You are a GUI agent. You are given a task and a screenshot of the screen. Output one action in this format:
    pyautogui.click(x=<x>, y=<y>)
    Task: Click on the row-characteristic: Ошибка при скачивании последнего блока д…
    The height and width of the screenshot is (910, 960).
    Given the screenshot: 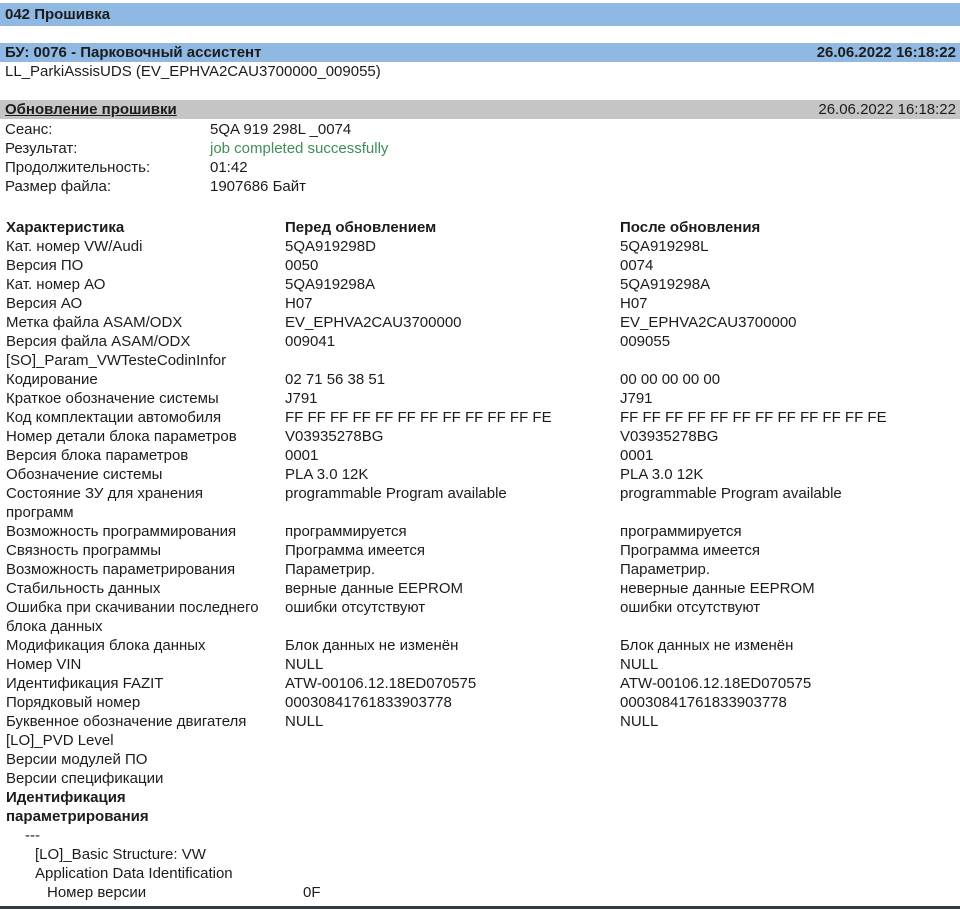 What is the action you would take?
    pyautogui.click(x=132, y=617)
    